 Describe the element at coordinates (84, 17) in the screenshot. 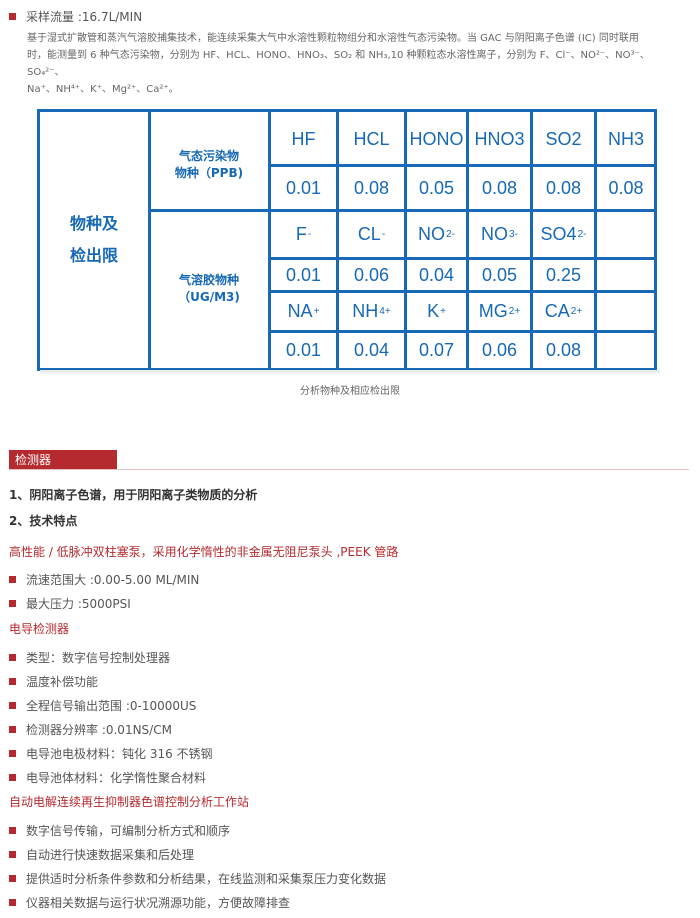

I see `sample-flow-text: 采样流量 :16.7L/MIN` at that location.